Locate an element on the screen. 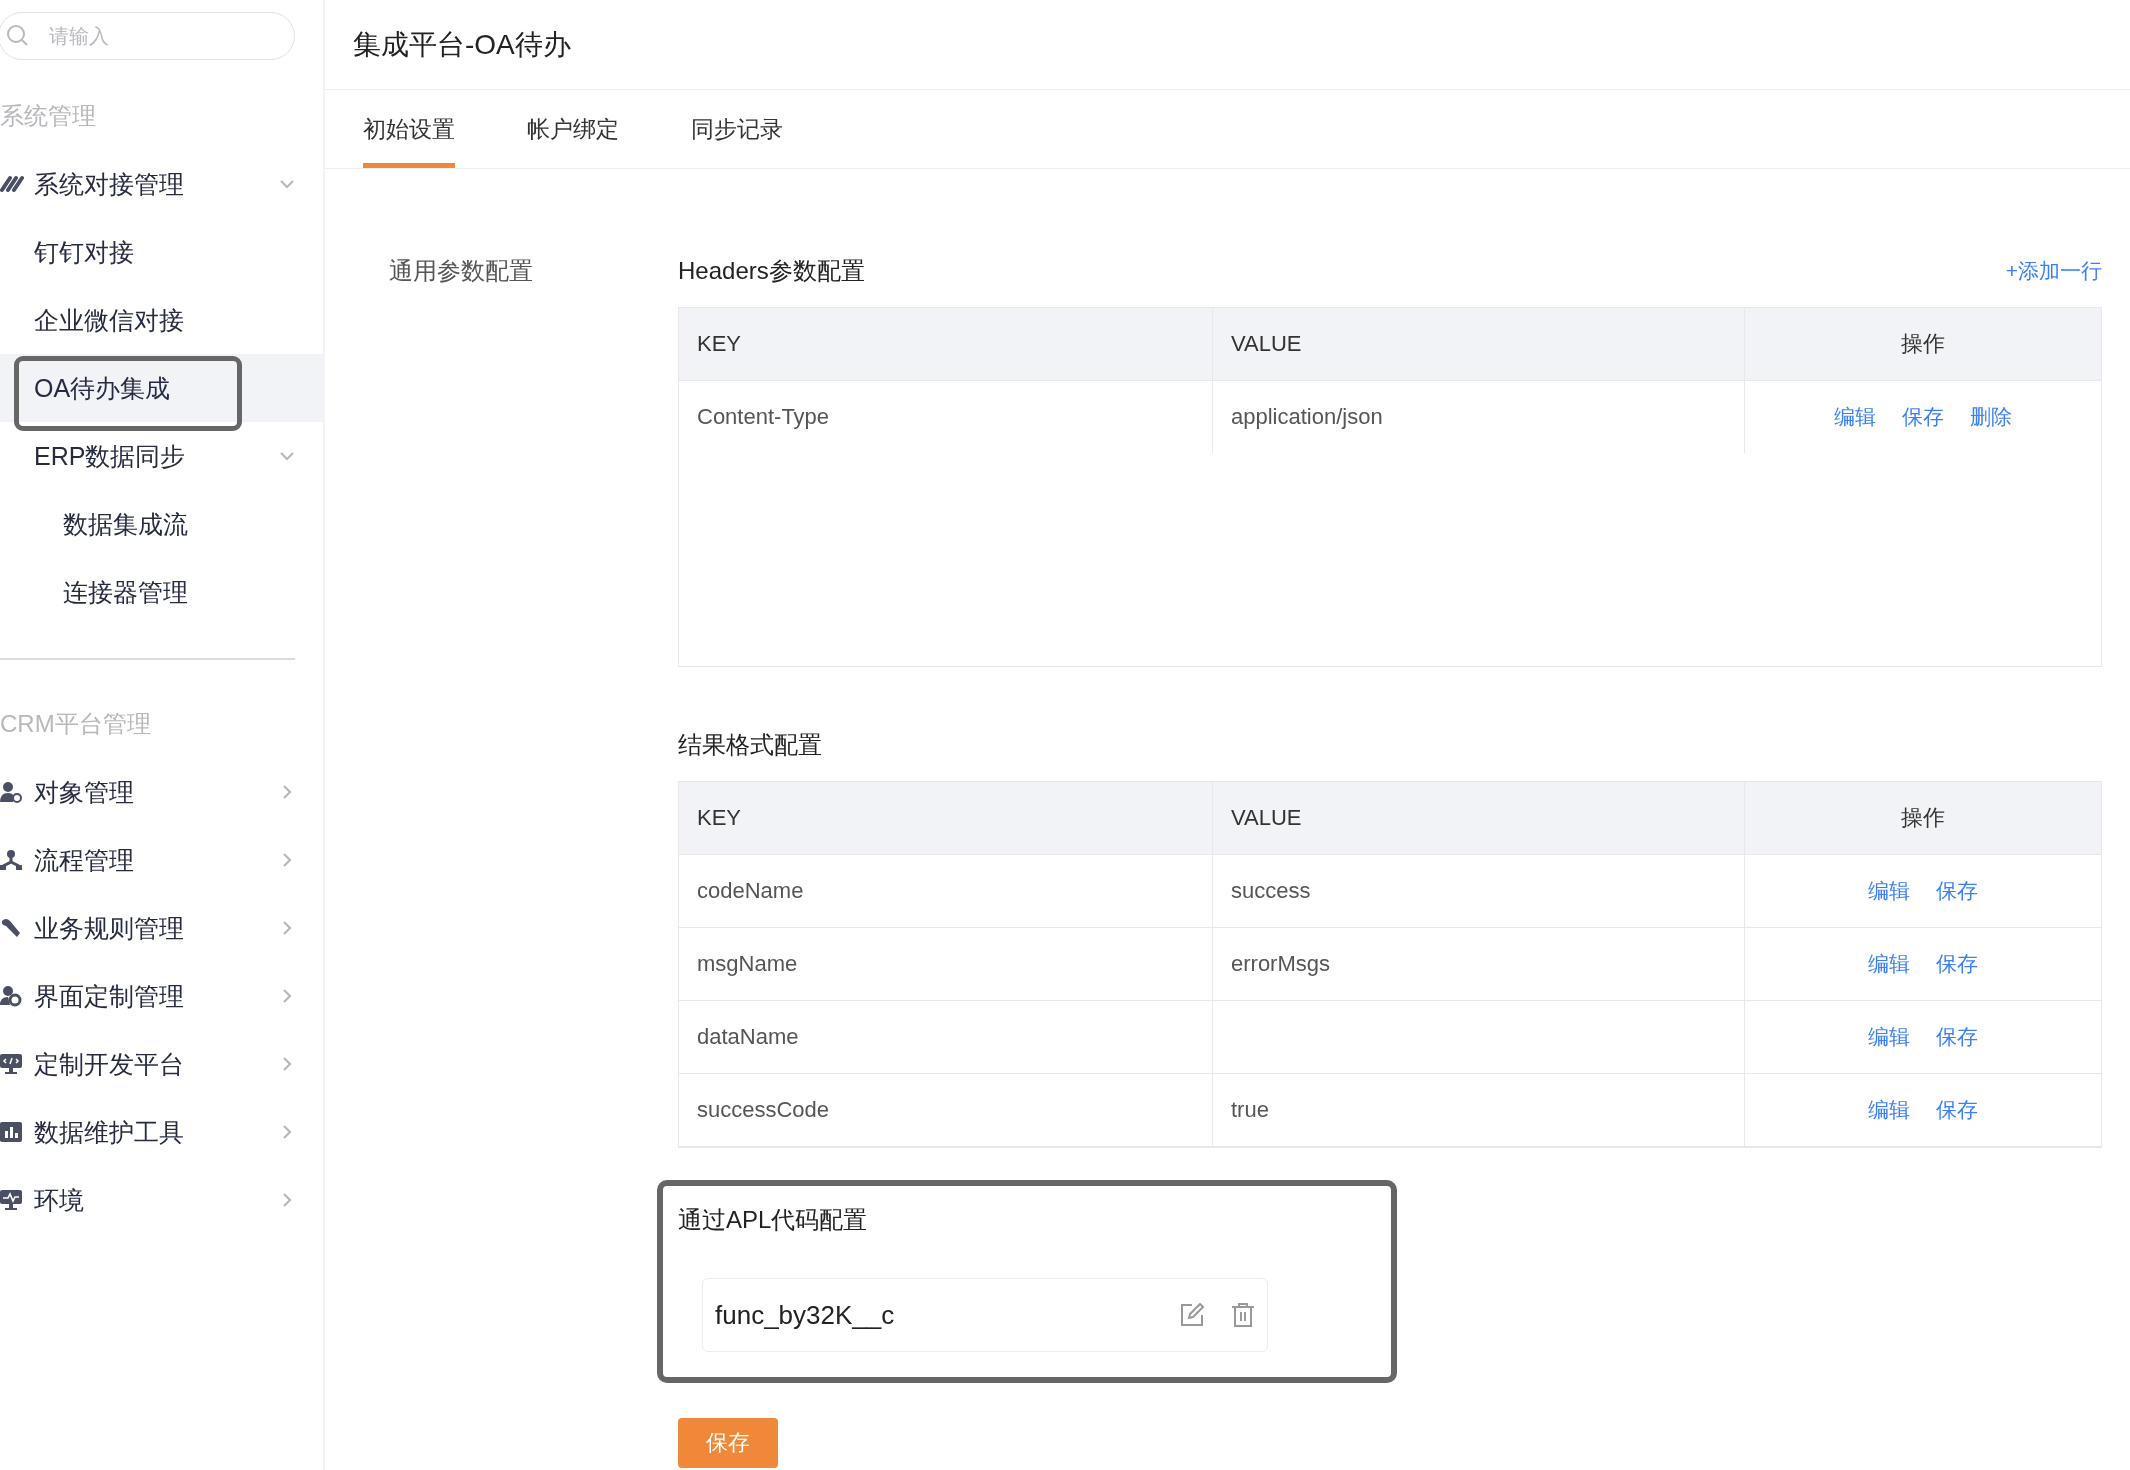  menu-item: 流程管理 is located at coordinates (161, 860).